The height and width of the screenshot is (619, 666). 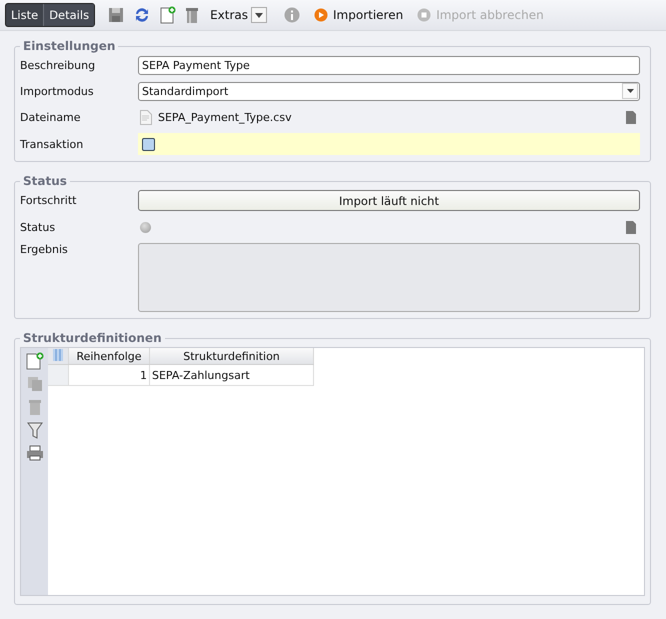 I want to click on dropdown-button, so click(x=259, y=15).